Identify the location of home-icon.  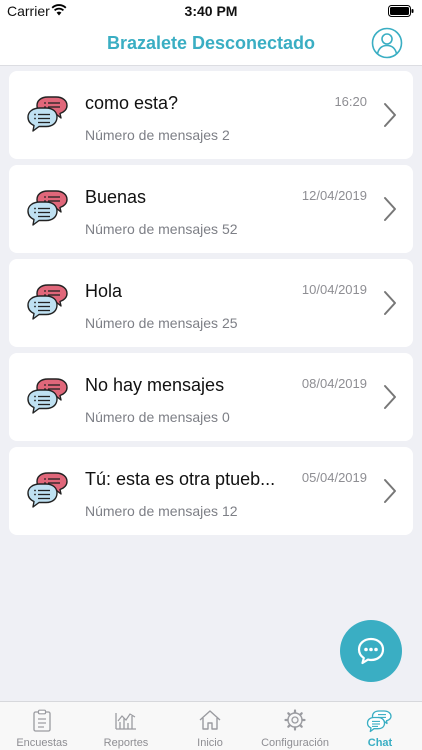
(210, 720).